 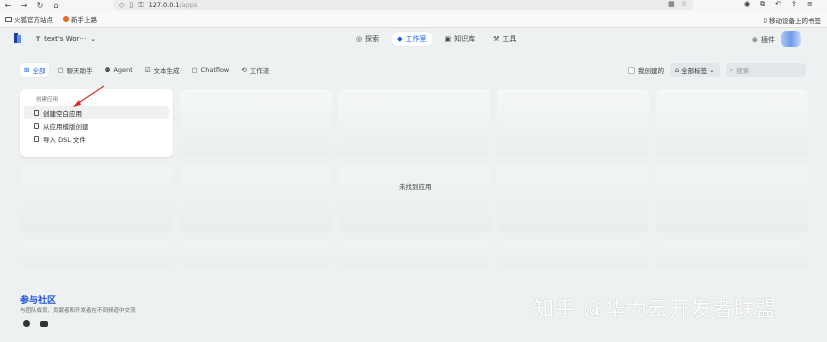 What do you see at coordinates (38, 301) in the screenshot?
I see `community-title: 参与社区` at bounding box center [38, 301].